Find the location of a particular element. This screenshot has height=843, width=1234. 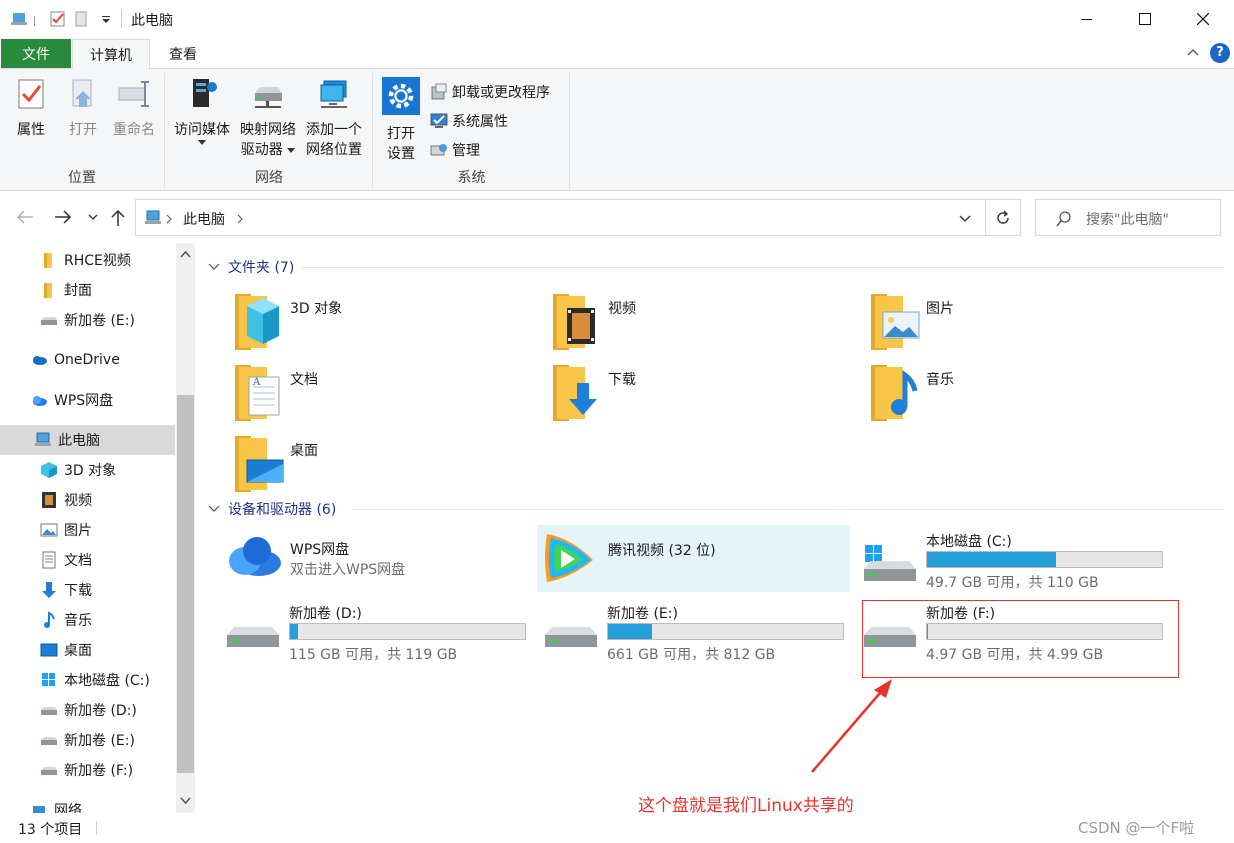

drive-c: 本地磁盘 (C:) 49.7 GB 可用，共 110 GB is located at coordinates (1017, 564).